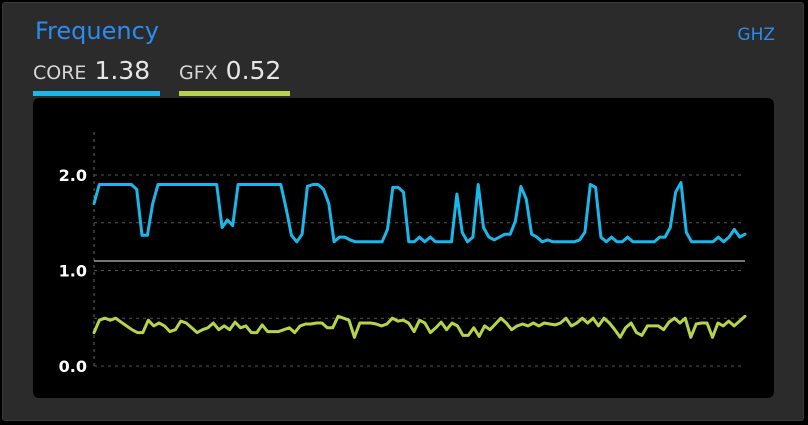 This screenshot has width=808, height=425. What do you see at coordinates (122, 70) in the screenshot?
I see `core-value: 1.38` at bounding box center [122, 70].